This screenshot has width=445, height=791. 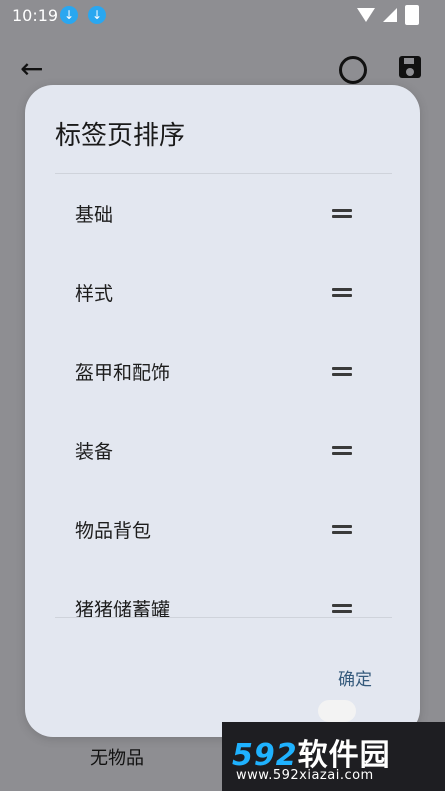 What do you see at coordinates (355, 677) in the screenshot?
I see `confirm-button: 确定` at bounding box center [355, 677].